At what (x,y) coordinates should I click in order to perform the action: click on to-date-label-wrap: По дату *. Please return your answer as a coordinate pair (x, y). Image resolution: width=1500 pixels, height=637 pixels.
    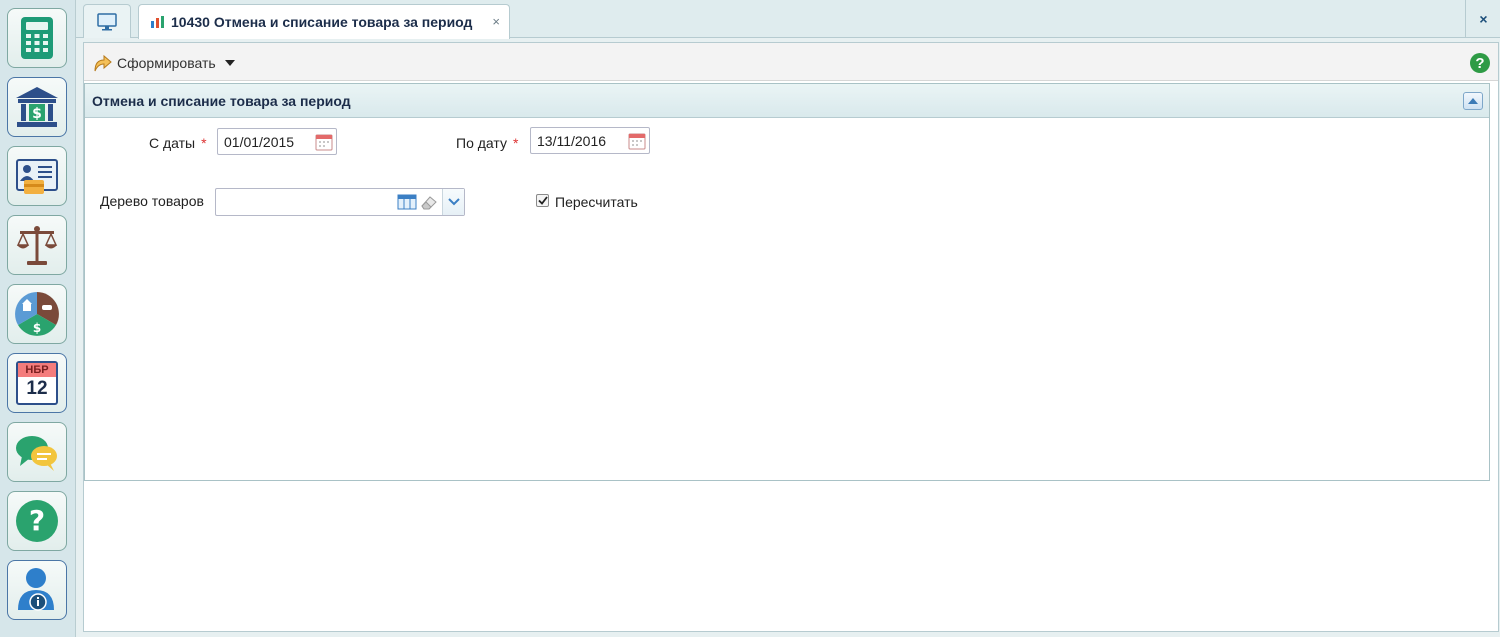
    Looking at the image, I should click on (487, 143).